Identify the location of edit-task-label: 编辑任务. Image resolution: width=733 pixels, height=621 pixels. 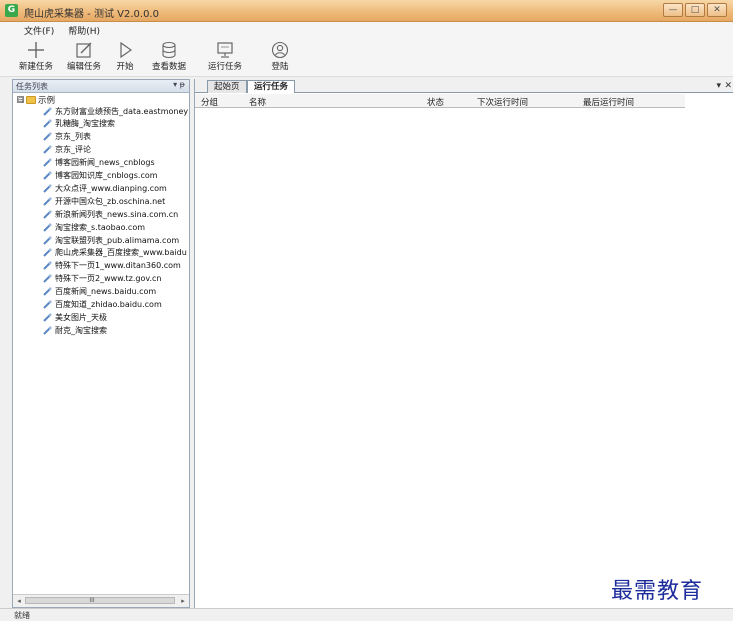
(83, 67).